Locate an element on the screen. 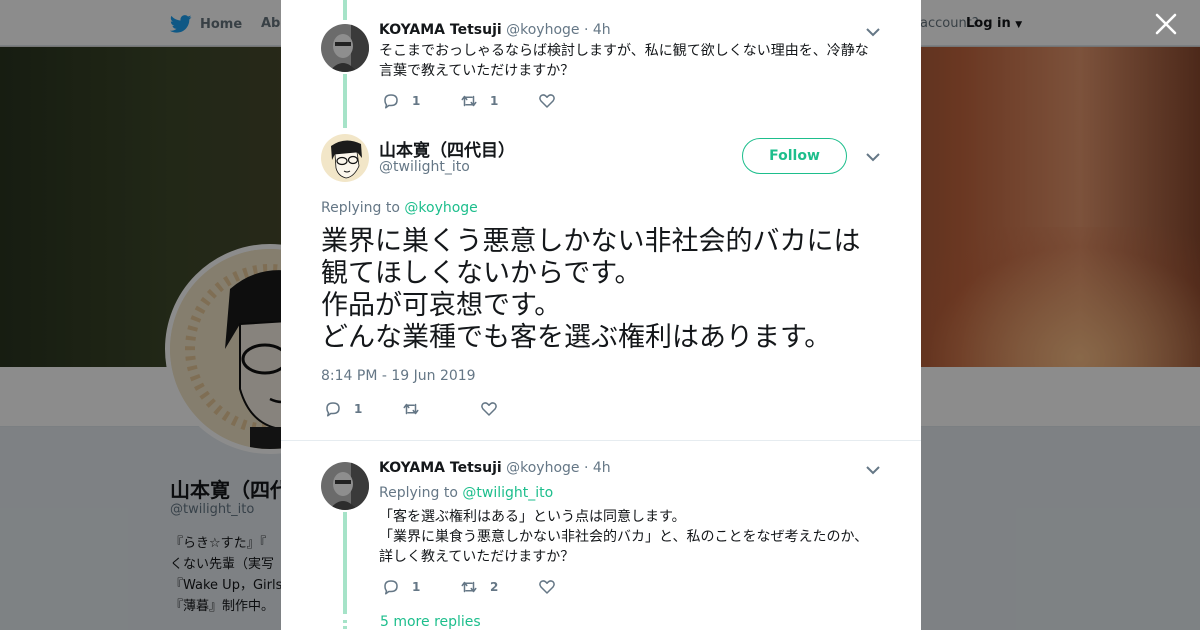  retweet-button: 2 is located at coordinates (499, 587).